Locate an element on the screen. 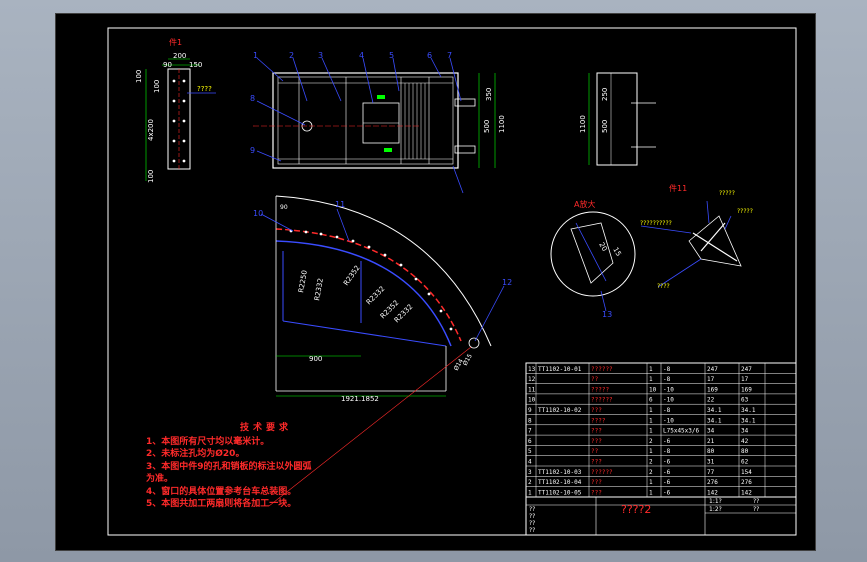 This screenshot has width=867, height=562. dim-90: 90 is located at coordinates (167, 65).